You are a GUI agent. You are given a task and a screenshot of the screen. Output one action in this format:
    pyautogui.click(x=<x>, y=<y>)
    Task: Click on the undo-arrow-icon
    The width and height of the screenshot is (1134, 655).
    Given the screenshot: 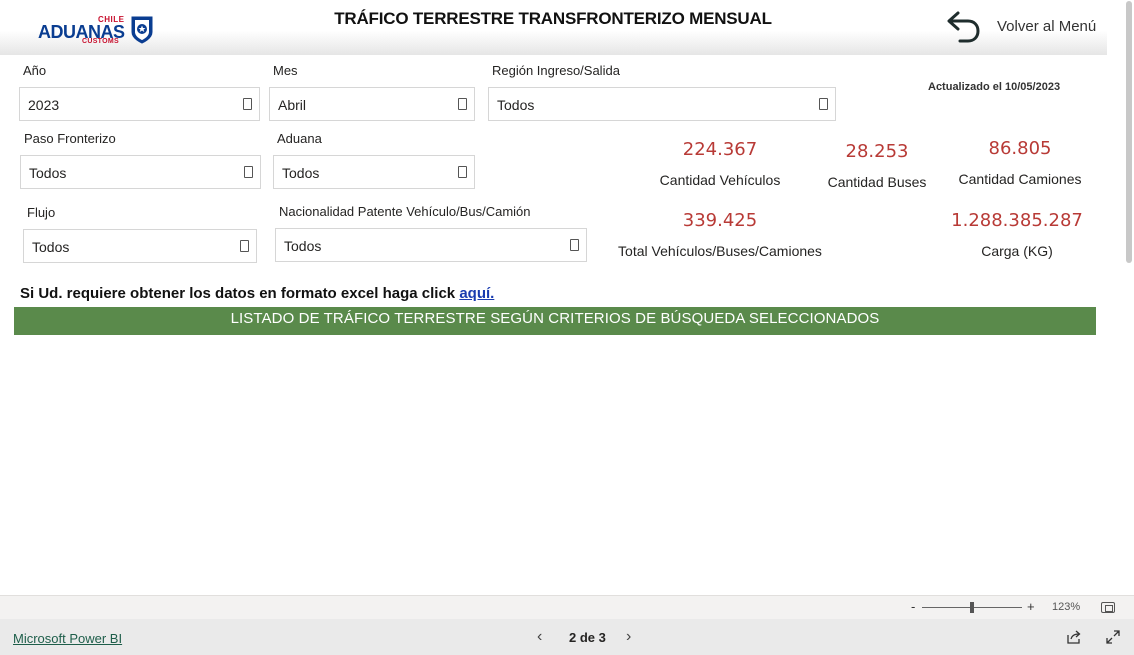 What is the action you would take?
    pyautogui.click(x=963, y=27)
    